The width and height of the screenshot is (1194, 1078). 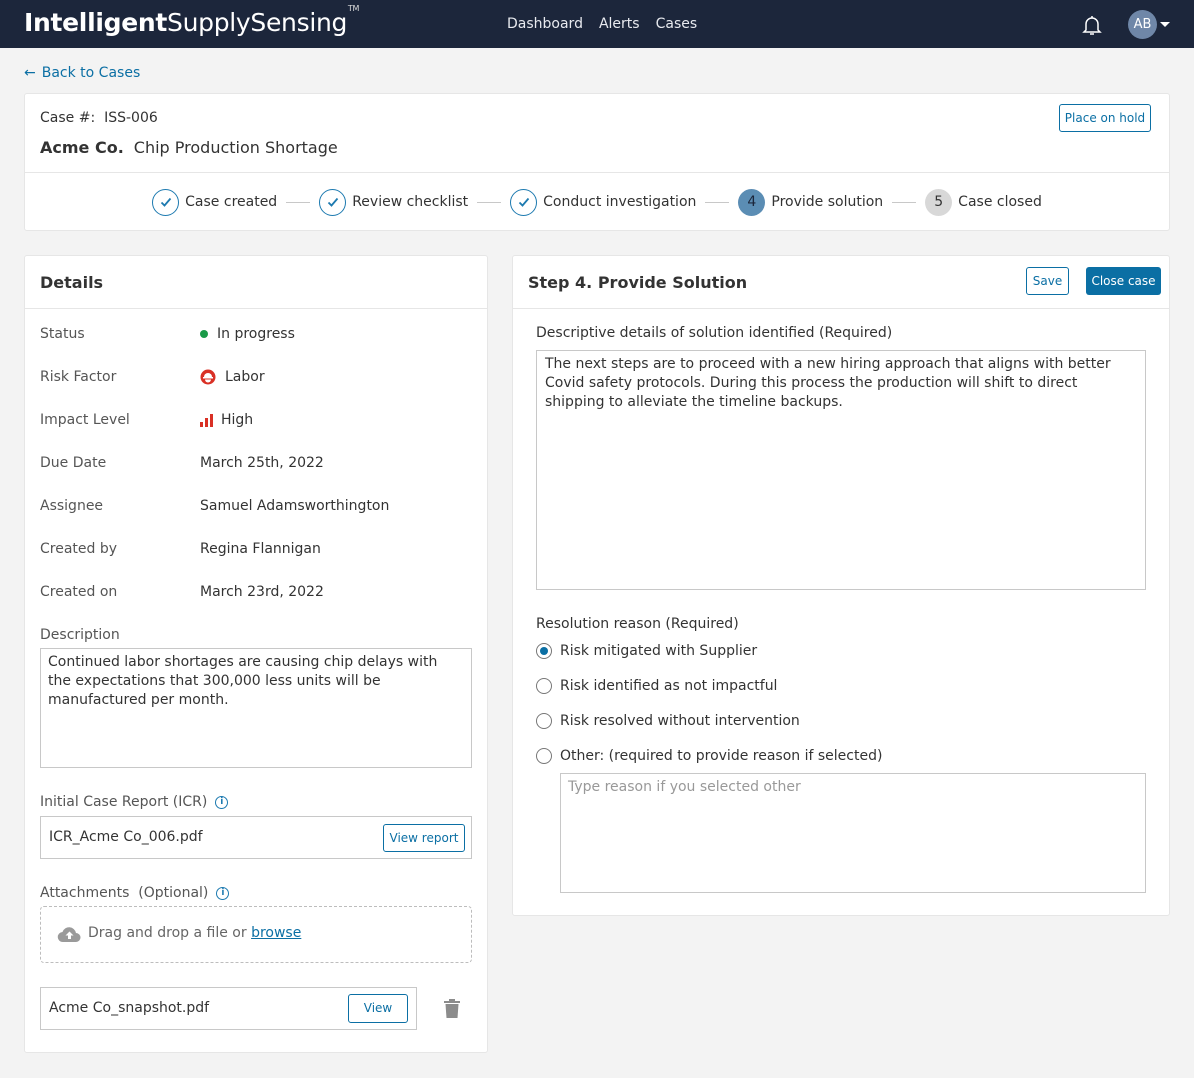 I want to click on detail-label: Due Date, so click(x=73, y=463).